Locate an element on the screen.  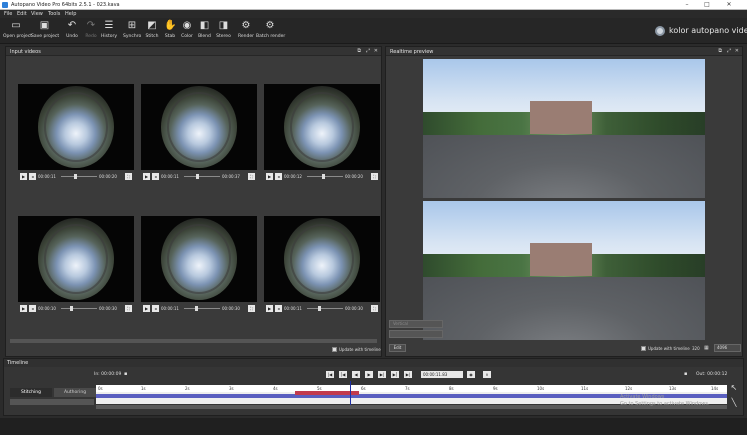
status-bar is located at coordinates (373, 426).